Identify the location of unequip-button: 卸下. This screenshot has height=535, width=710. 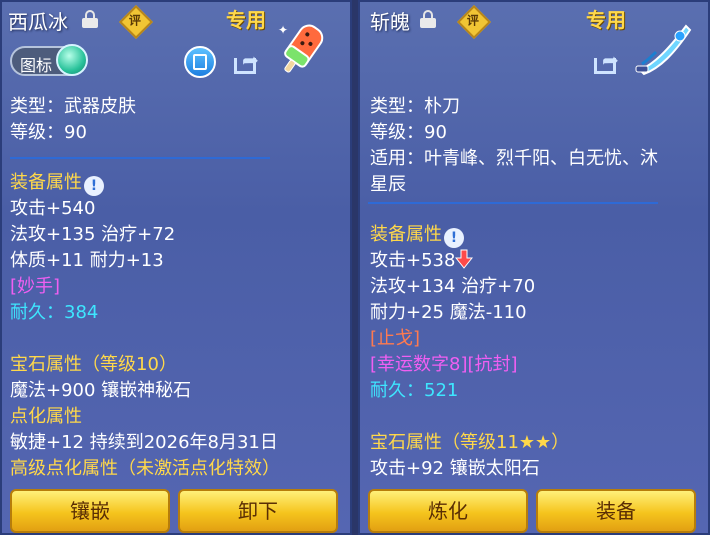
(258, 511).